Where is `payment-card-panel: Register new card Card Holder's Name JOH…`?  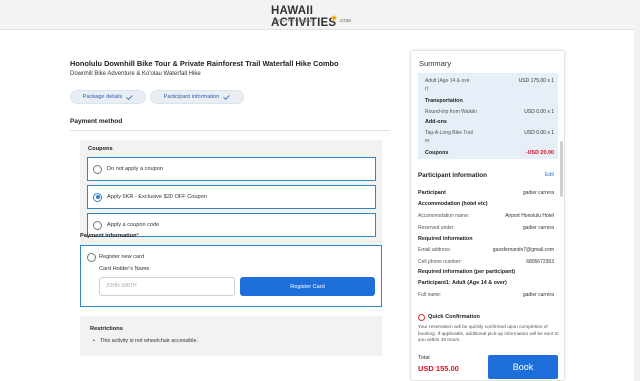 payment-card-panel: Register new card Card Holder's Name JOH… is located at coordinates (231, 276).